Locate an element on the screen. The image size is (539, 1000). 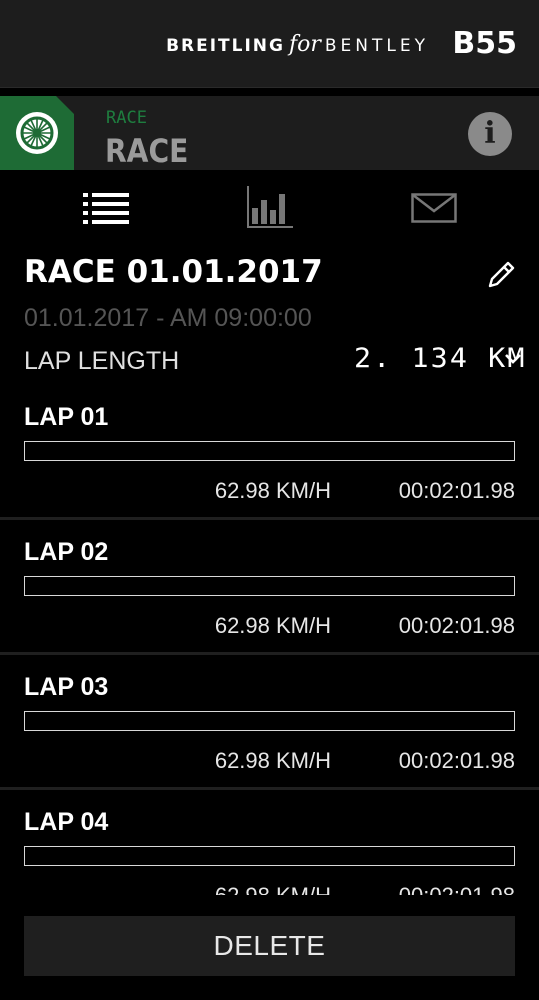
list-icon is located at coordinates (106, 208).